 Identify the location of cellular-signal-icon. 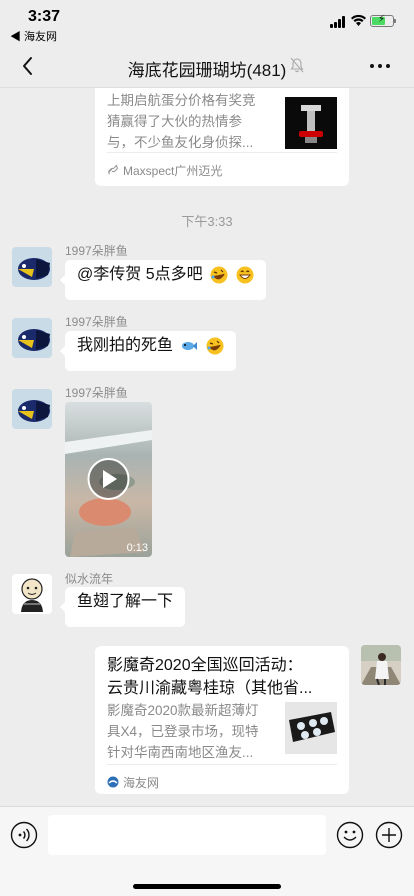
(338, 22).